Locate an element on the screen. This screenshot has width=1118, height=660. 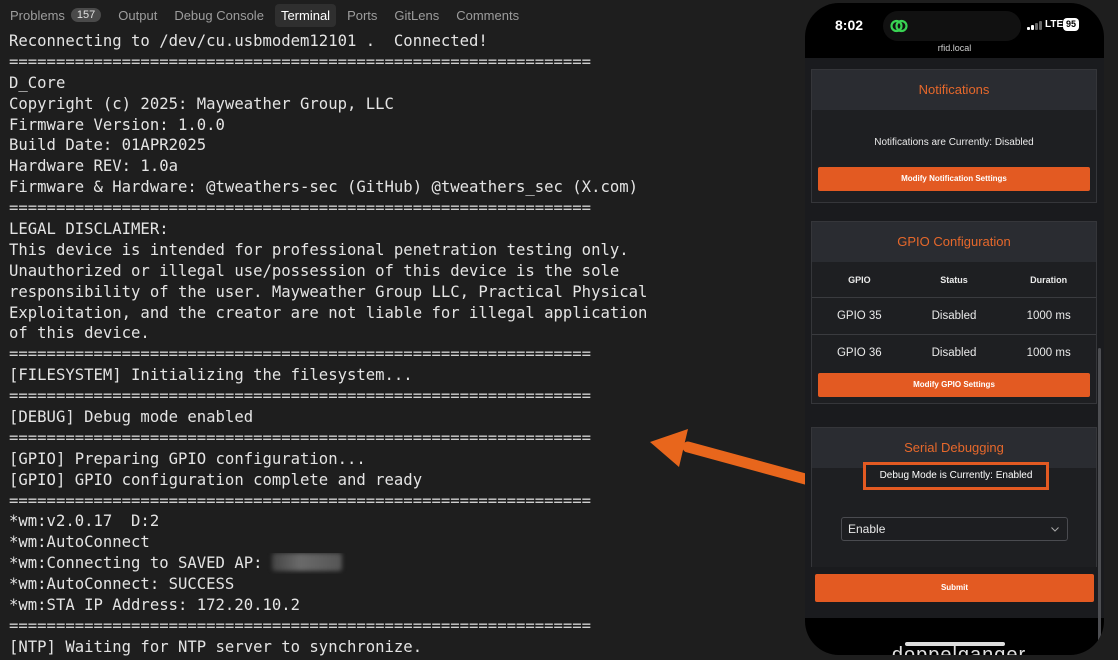
tab-terminal-label: Terminal is located at coordinates (305, 15).